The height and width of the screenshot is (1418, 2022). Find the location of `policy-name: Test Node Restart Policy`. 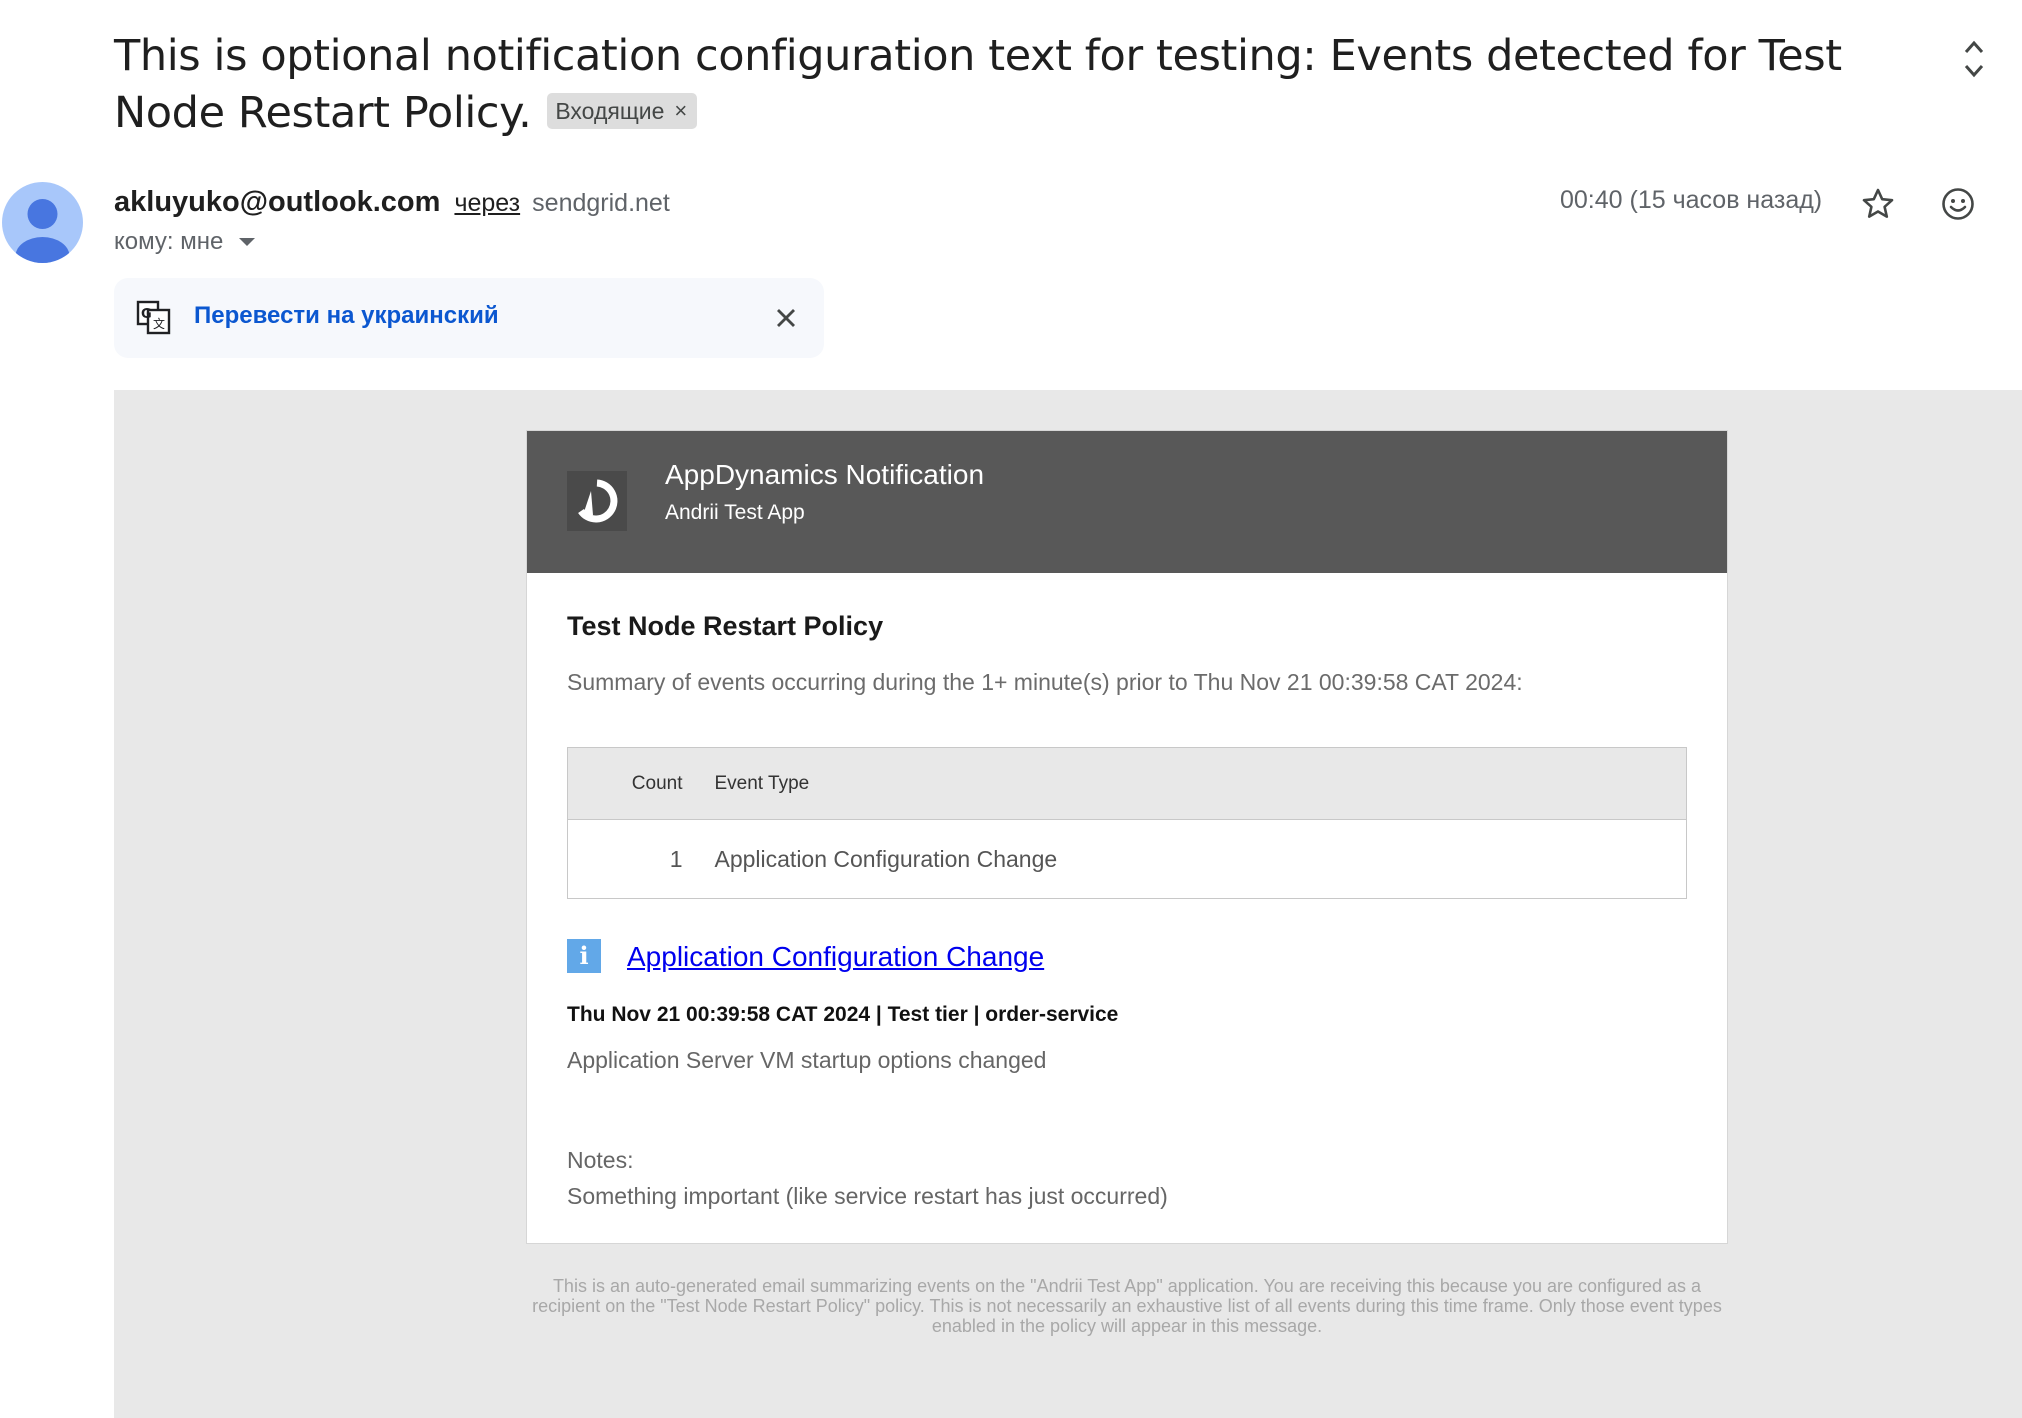

policy-name: Test Node Restart Policy is located at coordinates (725, 626).